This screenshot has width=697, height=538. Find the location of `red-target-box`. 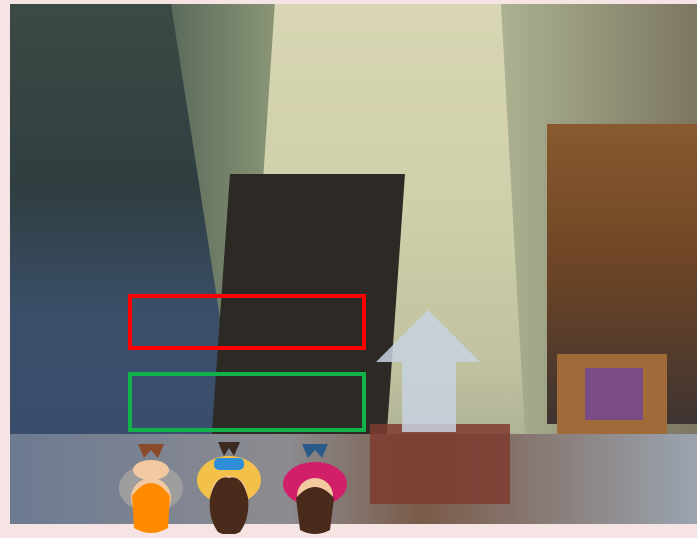

red-target-box is located at coordinates (247, 322).